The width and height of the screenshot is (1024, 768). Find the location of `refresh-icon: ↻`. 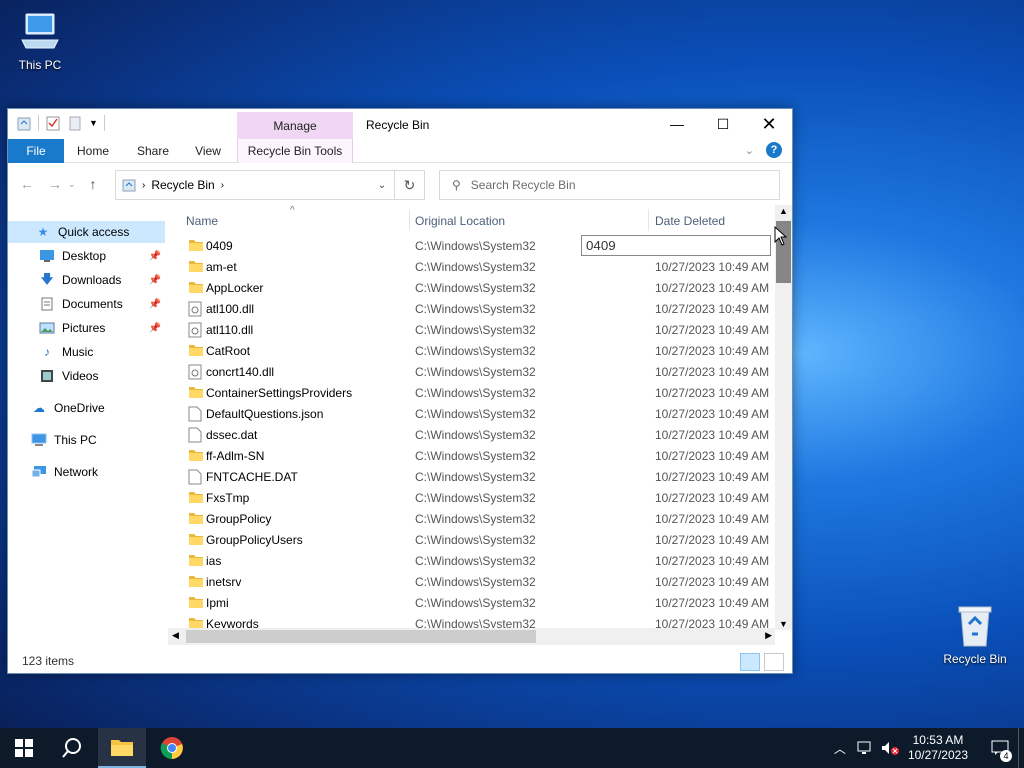

refresh-icon: ↻ is located at coordinates (409, 185).